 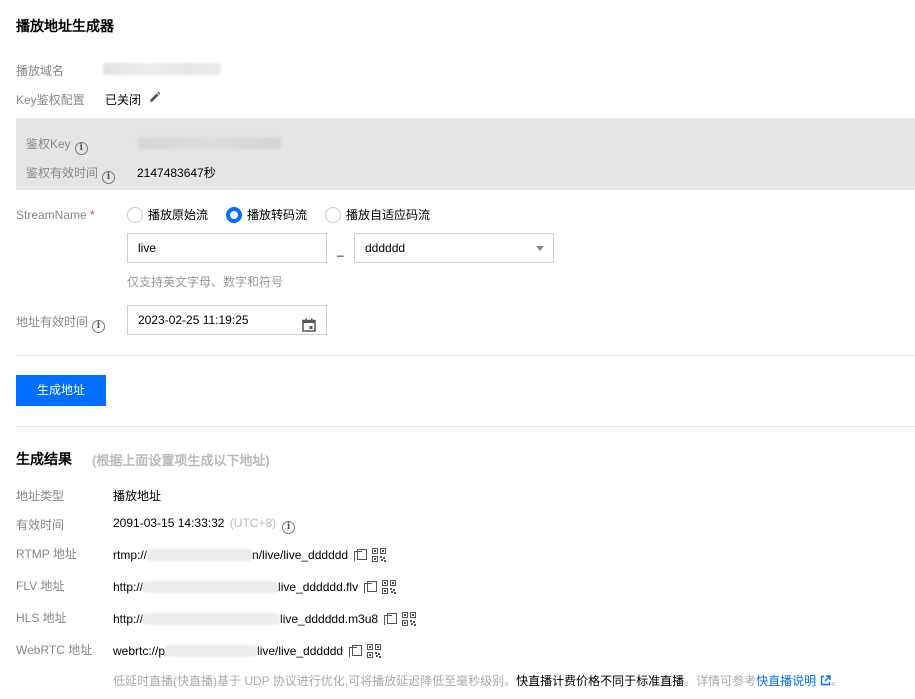 What do you see at coordinates (162, 69) in the screenshot?
I see `domain-value-redacted` at bounding box center [162, 69].